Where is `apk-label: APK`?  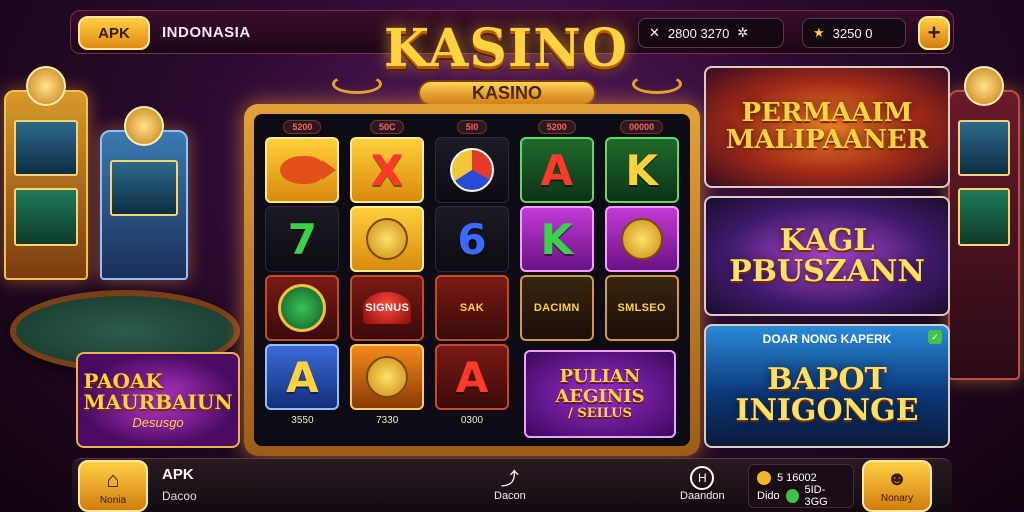
apk-label: APK is located at coordinates (114, 33).